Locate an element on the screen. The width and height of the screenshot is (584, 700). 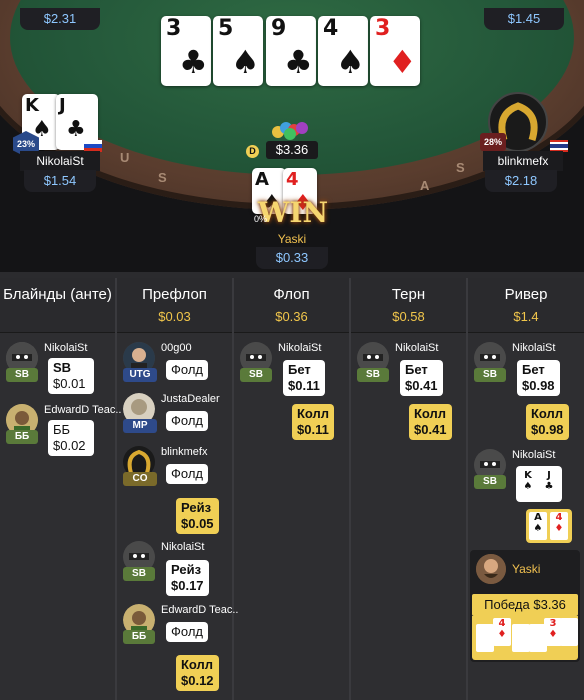
bet-bubble: Бет $0.11 is located at coordinates (304, 378).